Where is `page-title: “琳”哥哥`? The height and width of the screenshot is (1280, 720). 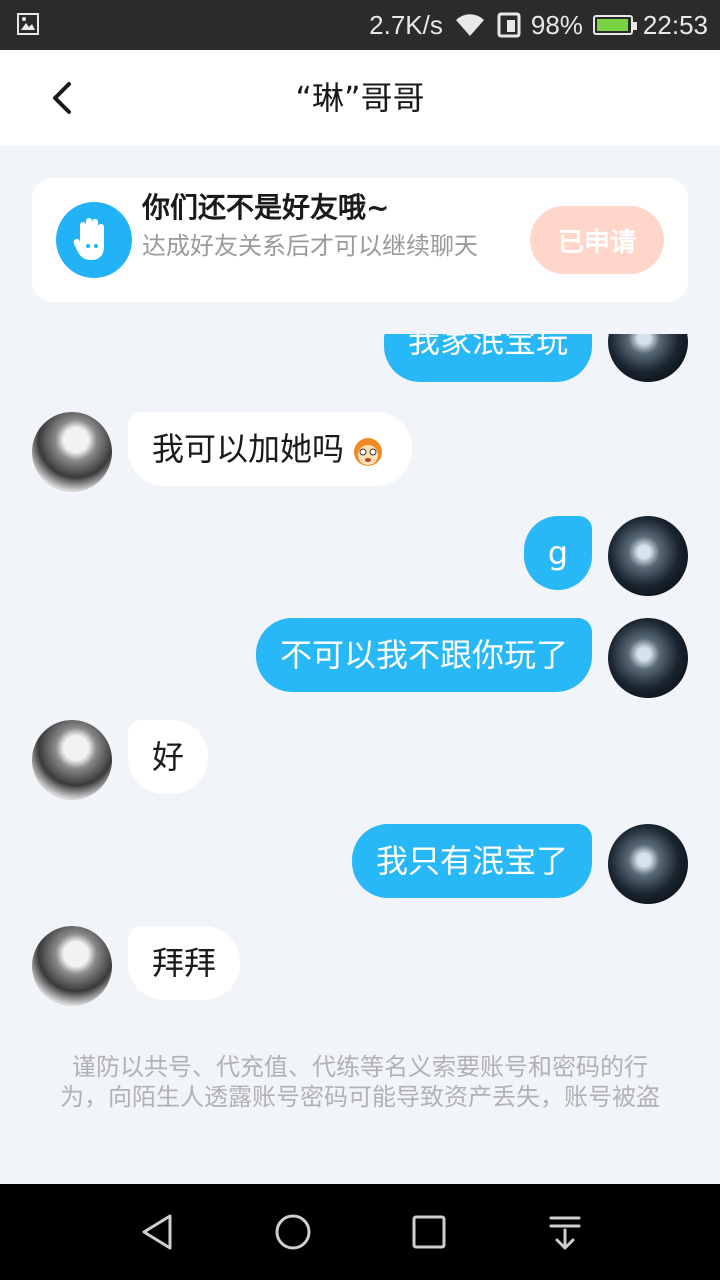
page-title: “琳”哥哥 is located at coordinates (360, 98).